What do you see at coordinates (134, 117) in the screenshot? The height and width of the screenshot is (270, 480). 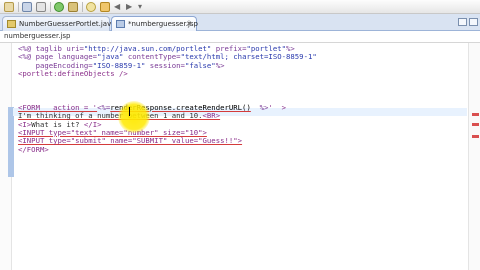 I see `mouse-cursor-highlight` at bounding box center [134, 117].